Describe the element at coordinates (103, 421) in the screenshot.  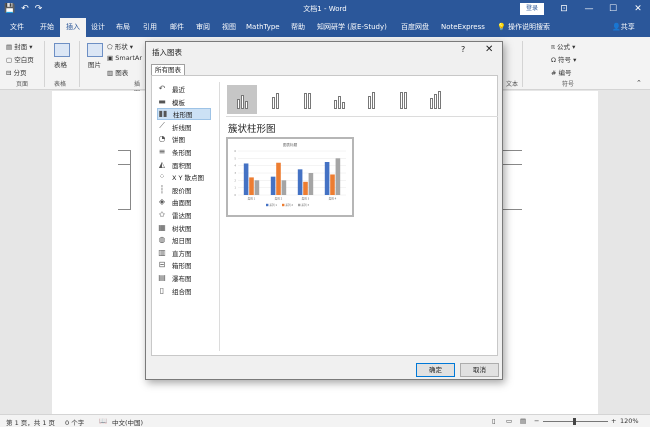
I see `proofing-icon: 📖` at that location.